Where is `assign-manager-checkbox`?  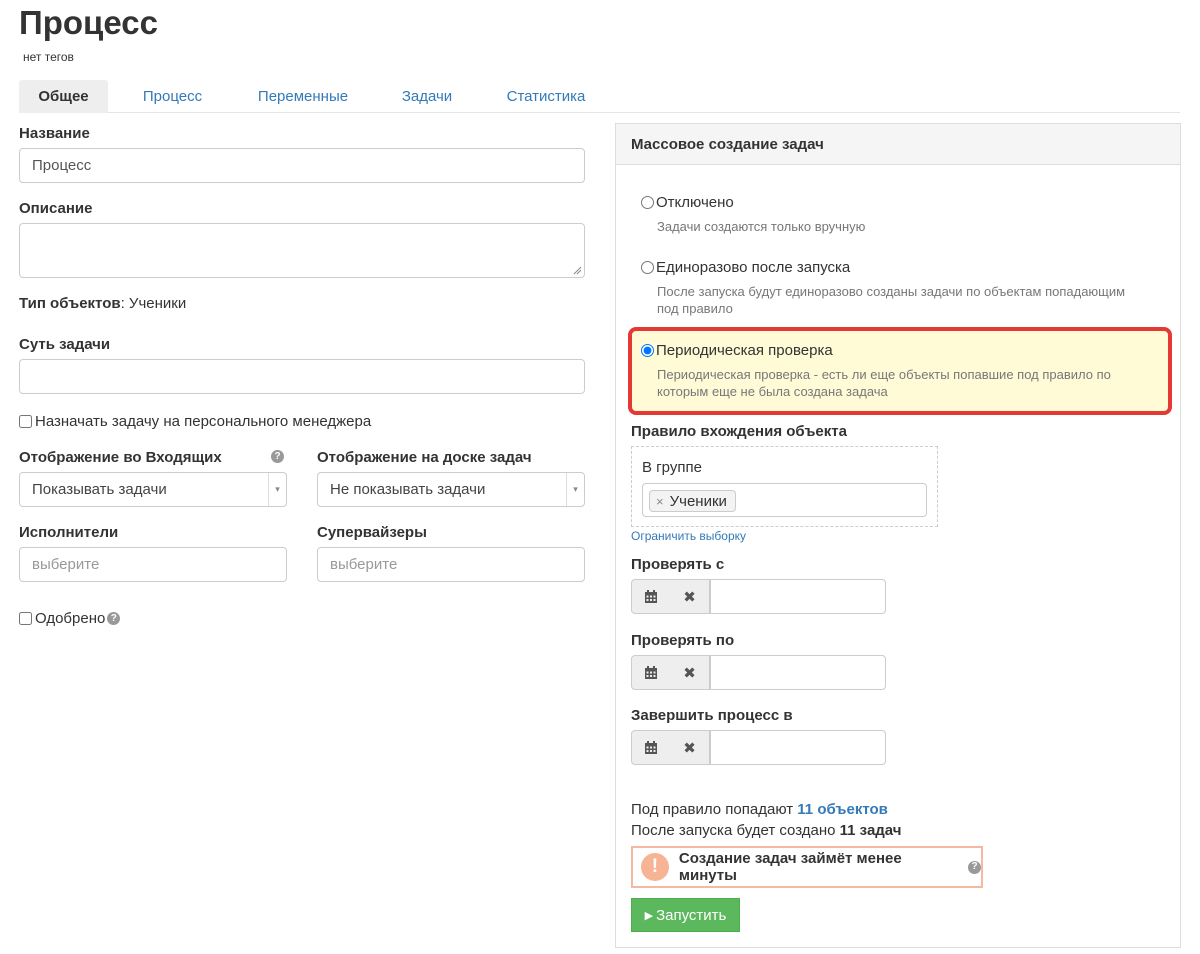 assign-manager-checkbox is located at coordinates (25, 421).